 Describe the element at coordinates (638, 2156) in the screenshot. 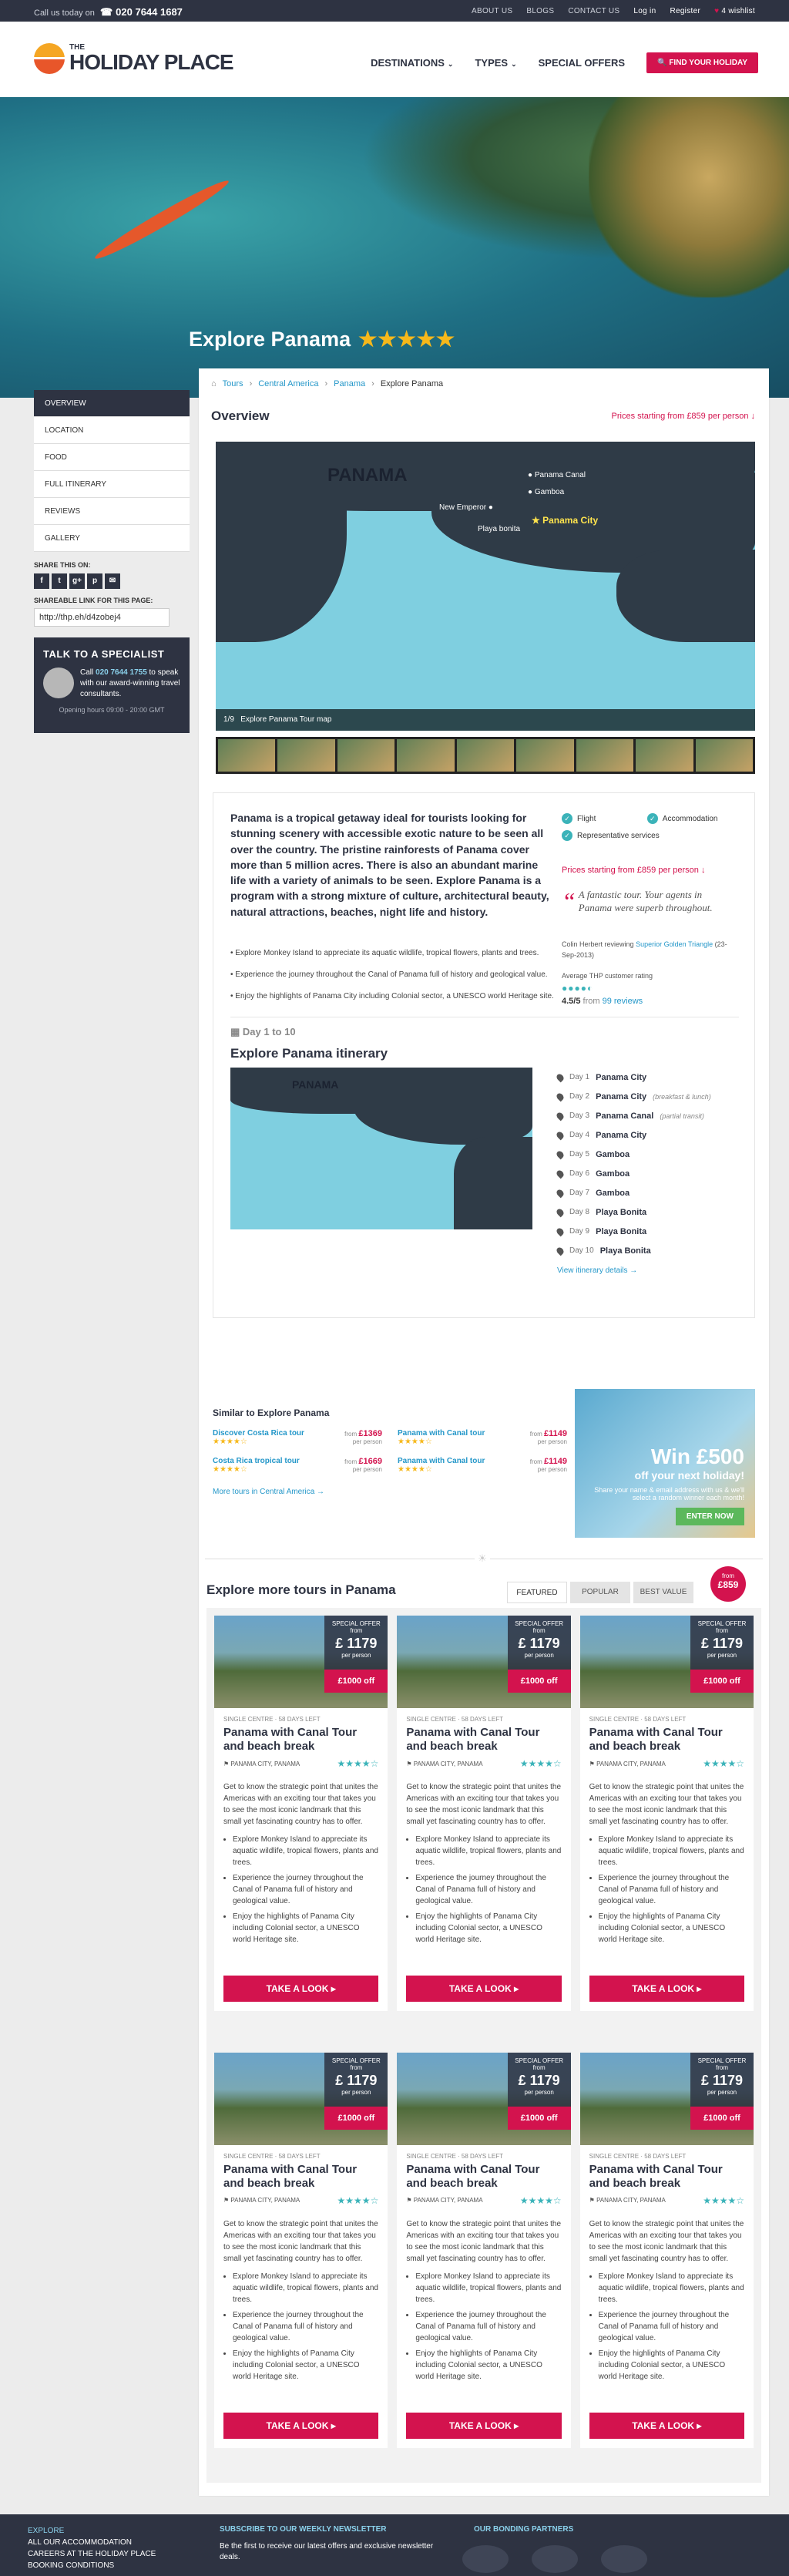

I see `tour-meta: SINGLE CENTRE · 58 DAYS LEFT` at that location.